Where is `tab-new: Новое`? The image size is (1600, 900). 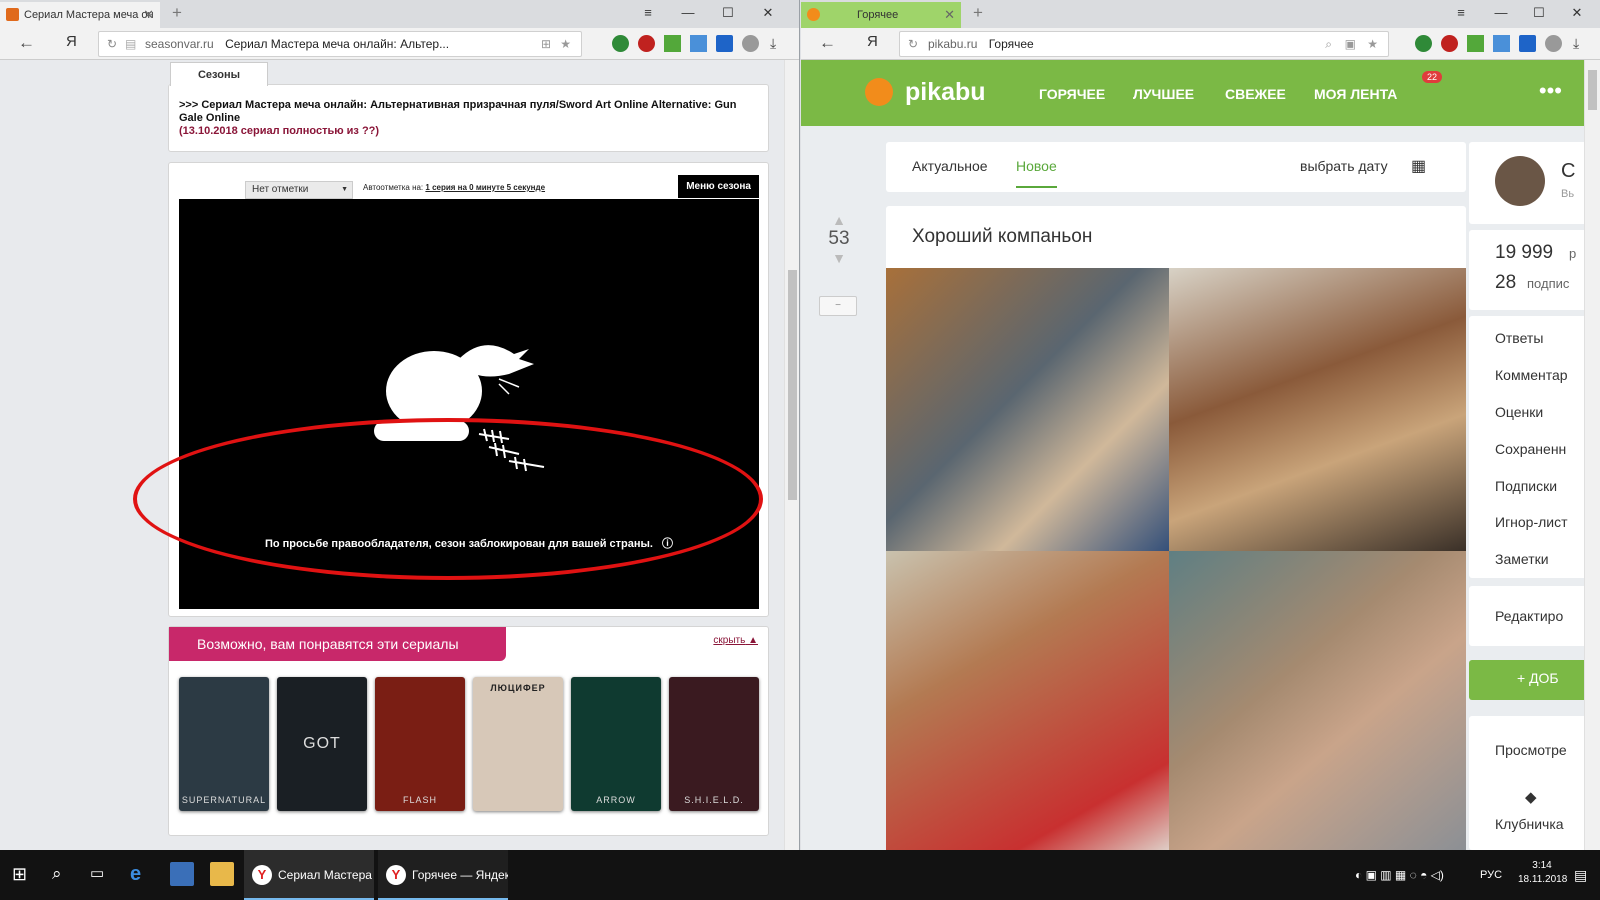 tab-new: Новое is located at coordinates (1036, 173).